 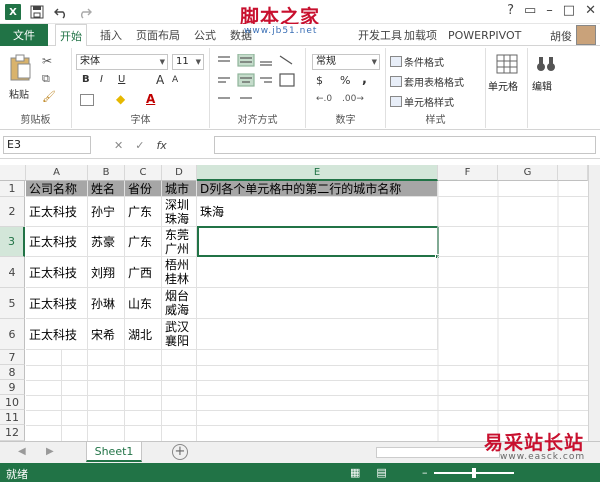 I want to click on column-header-a: A, so click(x=57, y=173).